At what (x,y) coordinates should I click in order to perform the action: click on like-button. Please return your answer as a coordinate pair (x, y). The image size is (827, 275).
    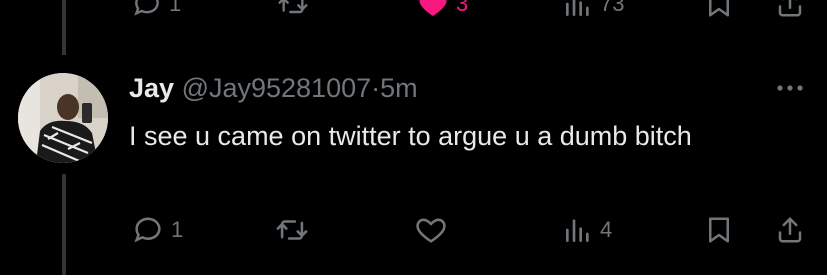
    Looking at the image, I should click on (434, 230).